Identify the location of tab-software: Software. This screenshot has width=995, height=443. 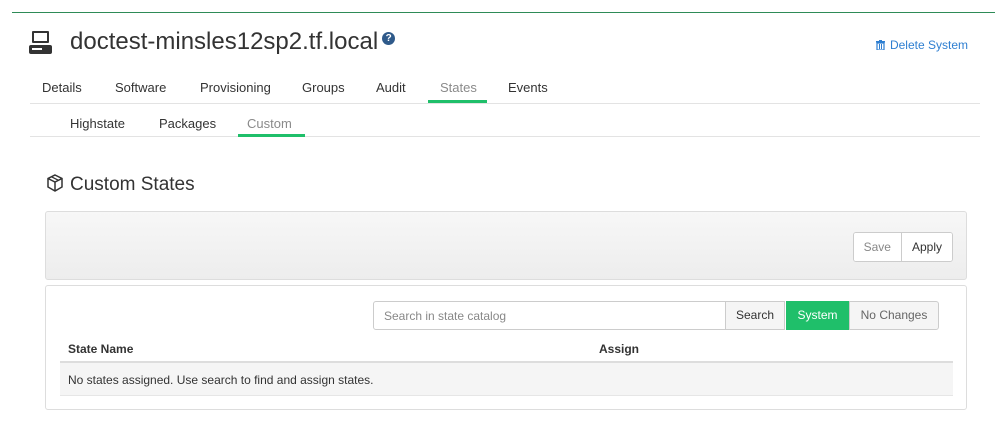
(140, 87).